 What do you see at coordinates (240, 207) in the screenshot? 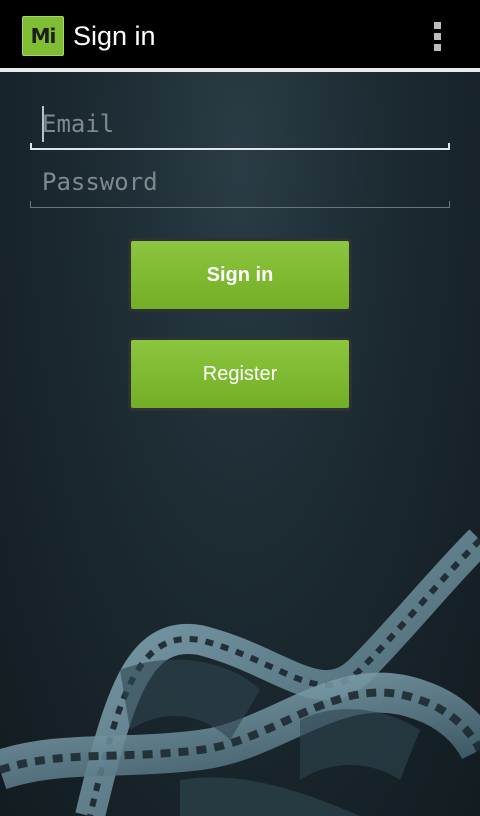
I see `password-underline` at bounding box center [240, 207].